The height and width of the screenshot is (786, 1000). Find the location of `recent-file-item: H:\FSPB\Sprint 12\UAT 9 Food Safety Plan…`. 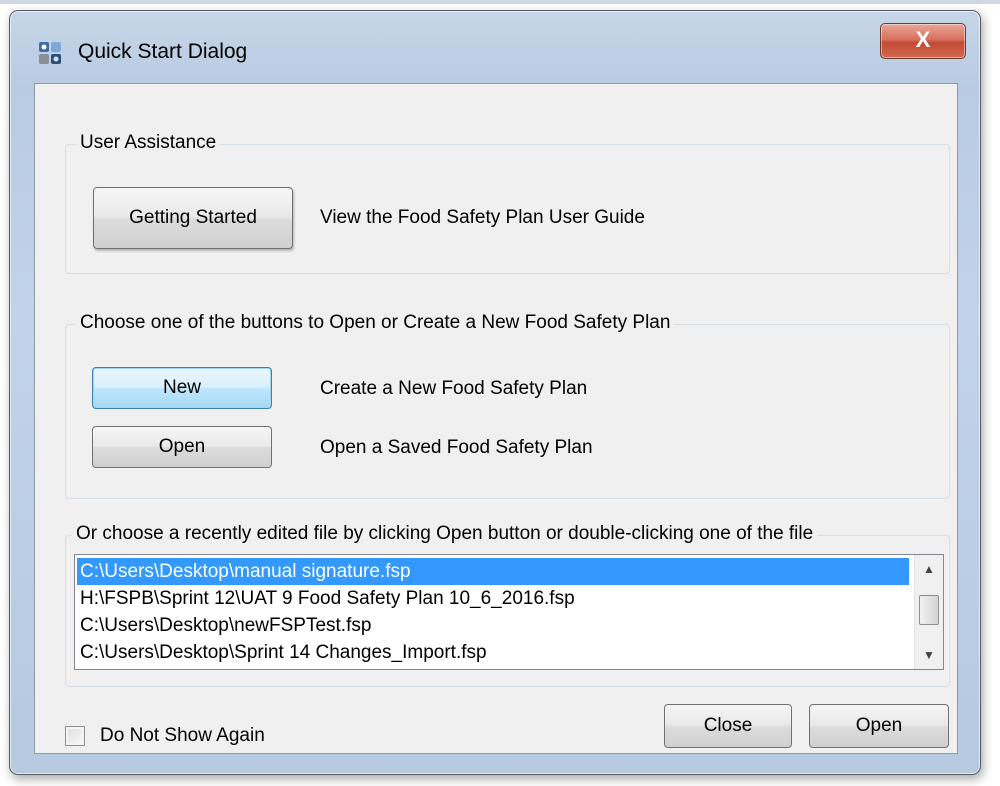

recent-file-item: H:\FSPB\Sprint 12\UAT 9 Food Safety Plan… is located at coordinates (493, 598).